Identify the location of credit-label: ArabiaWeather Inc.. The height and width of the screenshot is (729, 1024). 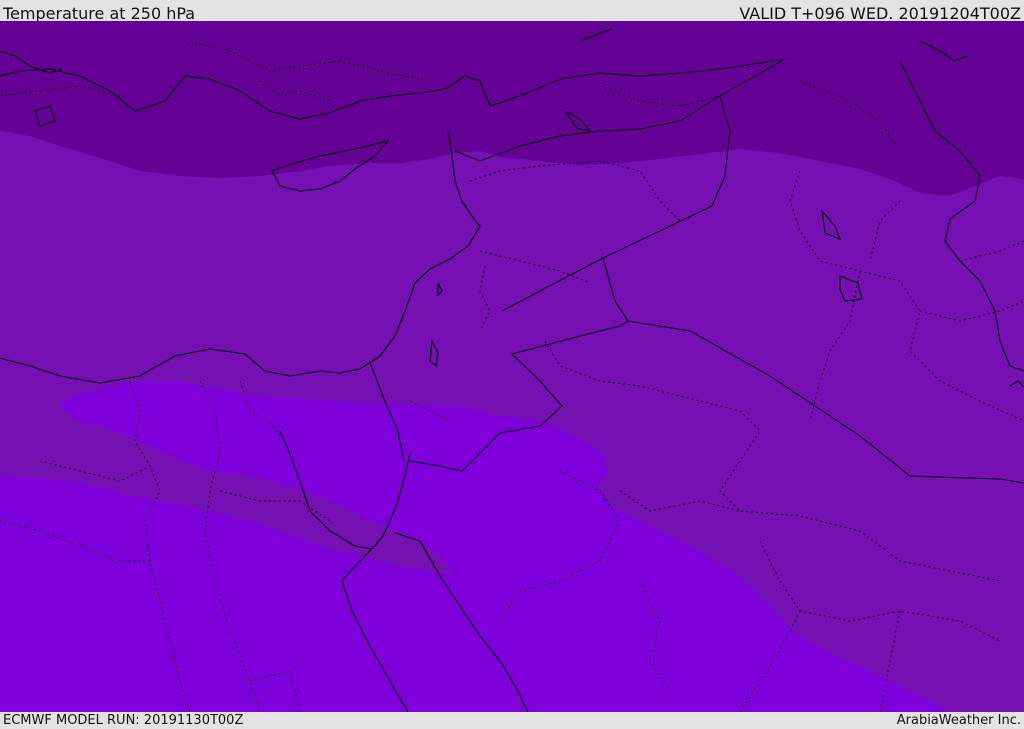
(958, 720).